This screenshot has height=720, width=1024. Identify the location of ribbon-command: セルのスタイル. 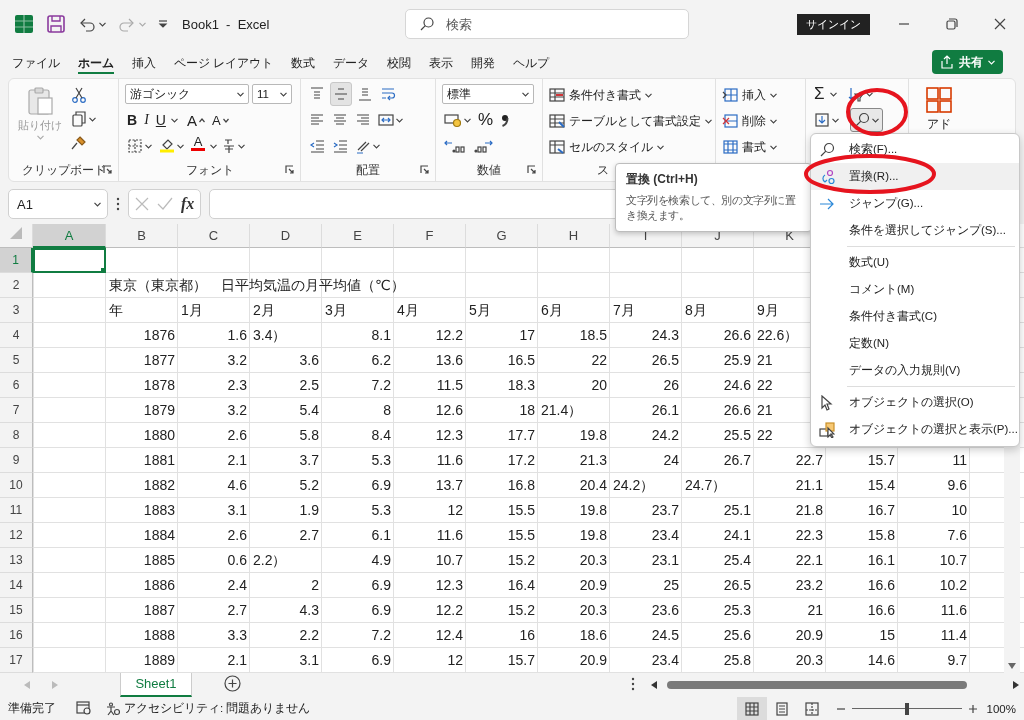
(630, 147).